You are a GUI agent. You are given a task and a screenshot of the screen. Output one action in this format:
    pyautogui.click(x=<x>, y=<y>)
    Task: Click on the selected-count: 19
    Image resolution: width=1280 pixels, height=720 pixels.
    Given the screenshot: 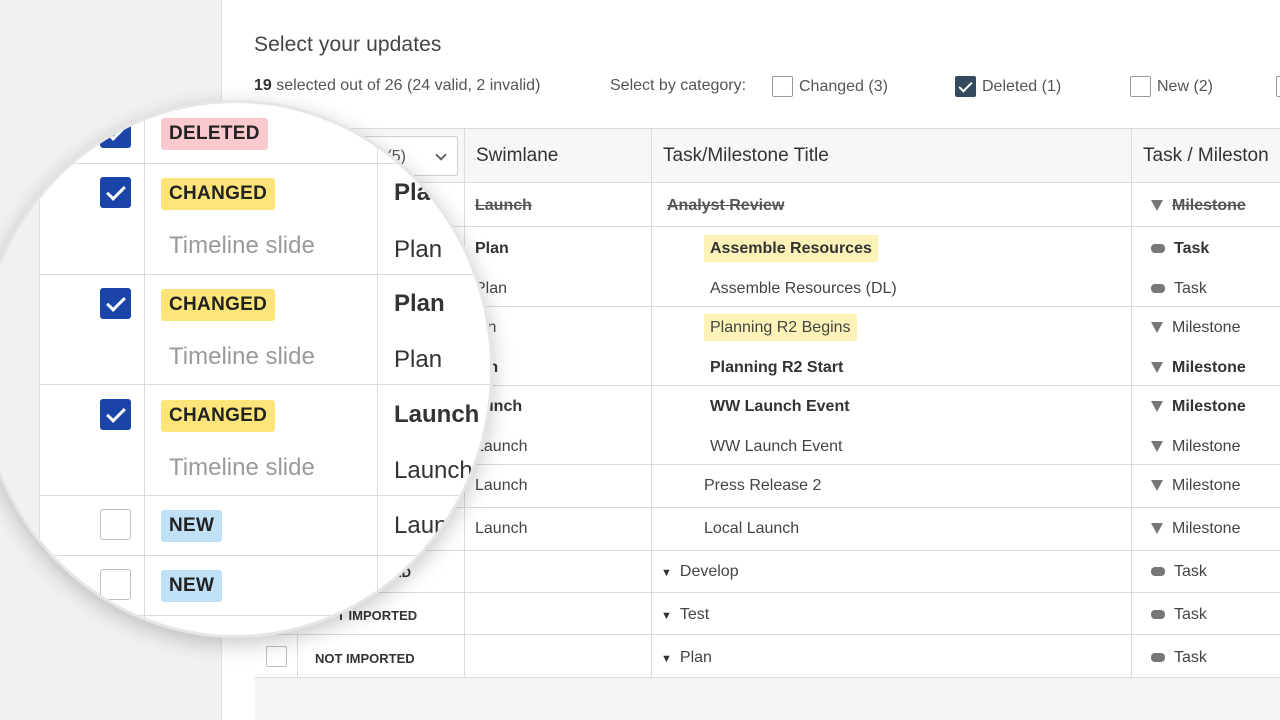 What is the action you would take?
    pyautogui.click(x=263, y=85)
    